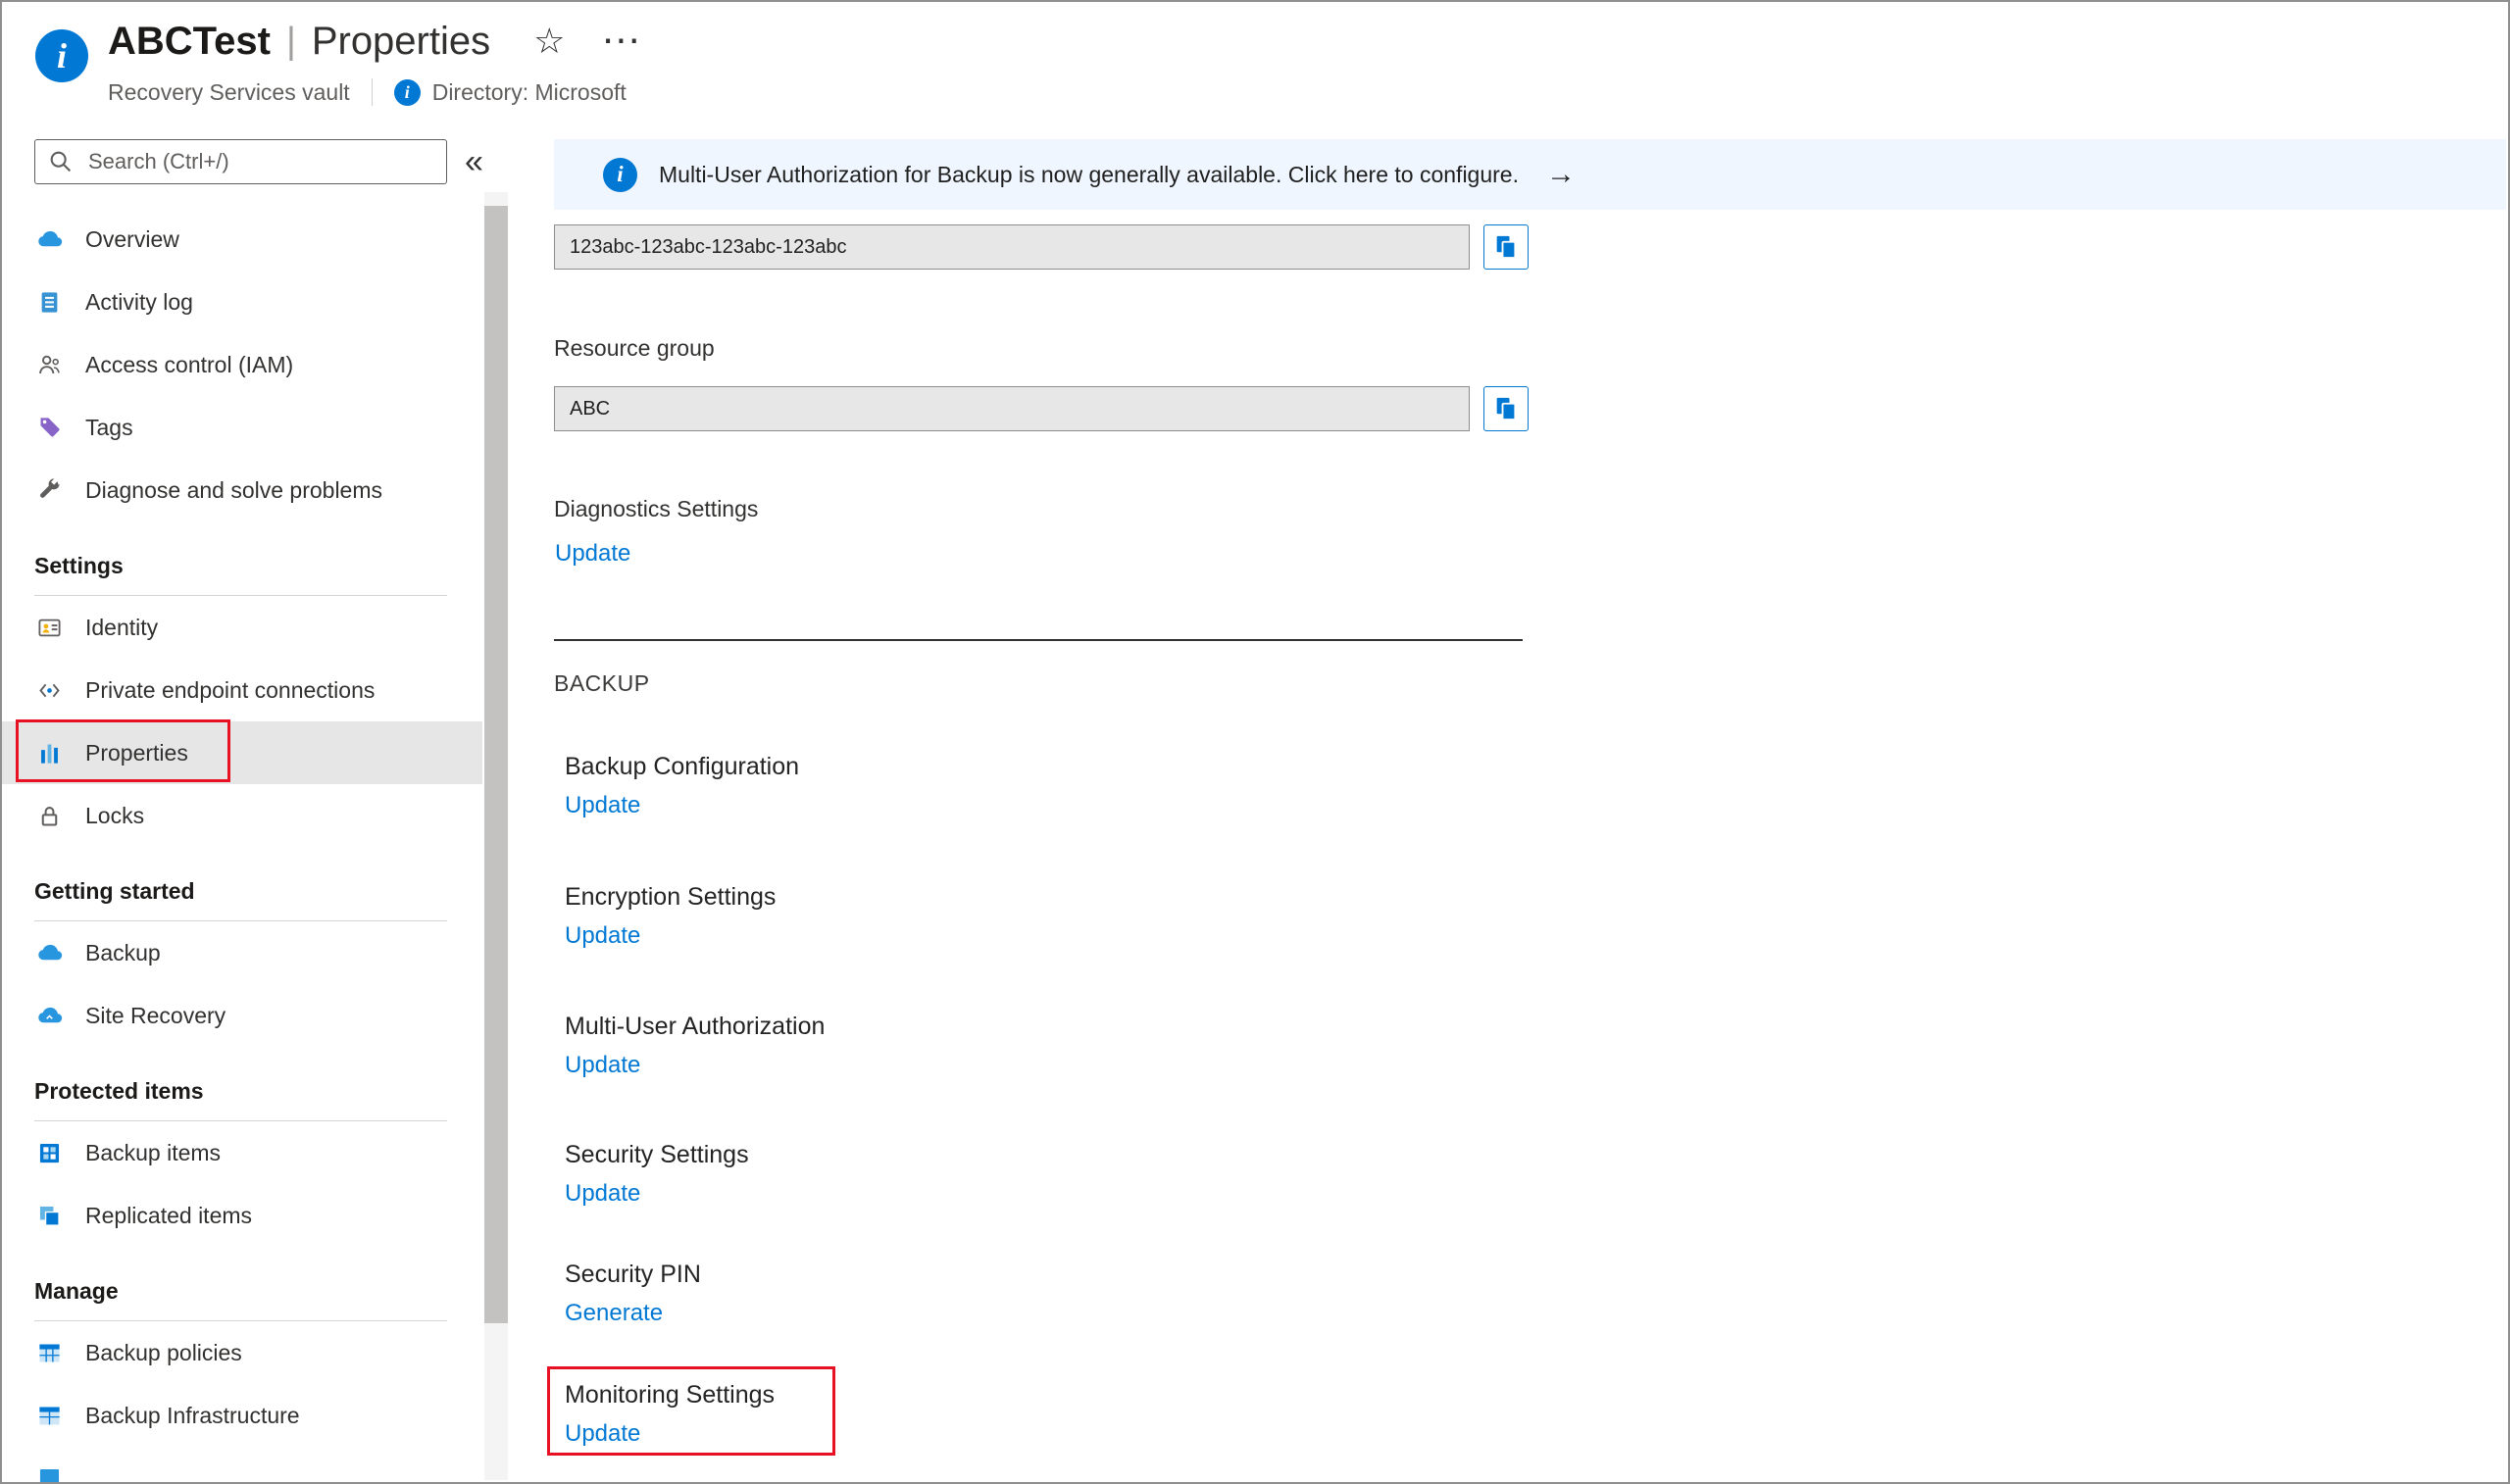 This screenshot has height=1484, width=2510. I want to click on monitoring-settings-update-link: Update, so click(602, 1434).